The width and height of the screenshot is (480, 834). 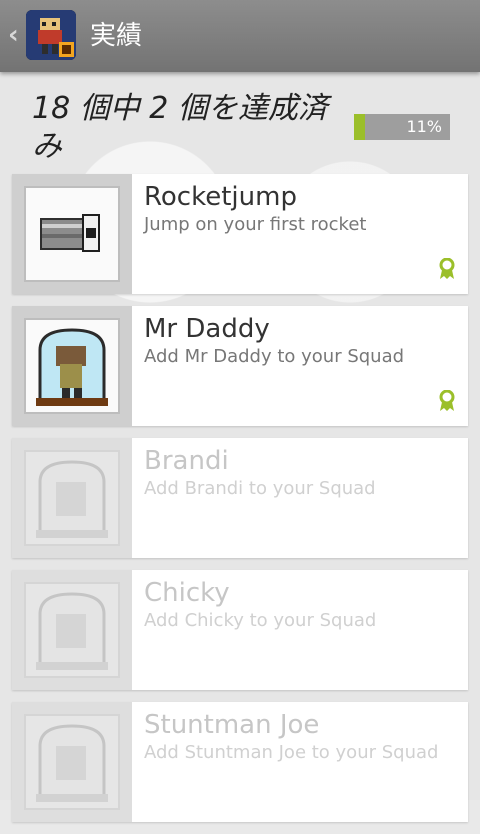 What do you see at coordinates (187, 593) in the screenshot?
I see `achievement-name: Chicky` at bounding box center [187, 593].